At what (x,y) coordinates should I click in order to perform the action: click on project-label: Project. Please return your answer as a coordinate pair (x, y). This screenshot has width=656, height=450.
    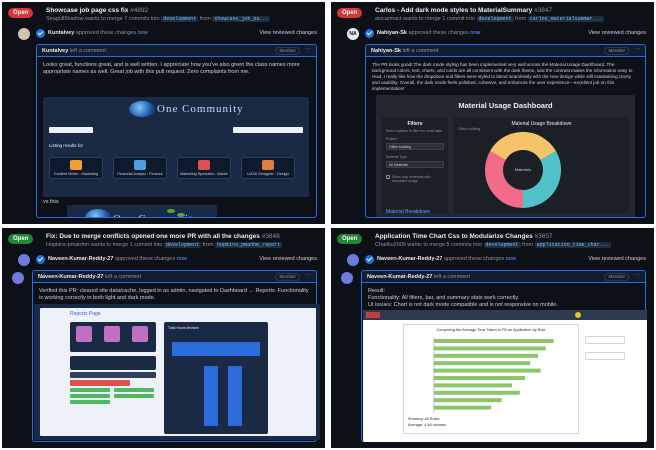
    Looking at the image, I should click on (391, 139).